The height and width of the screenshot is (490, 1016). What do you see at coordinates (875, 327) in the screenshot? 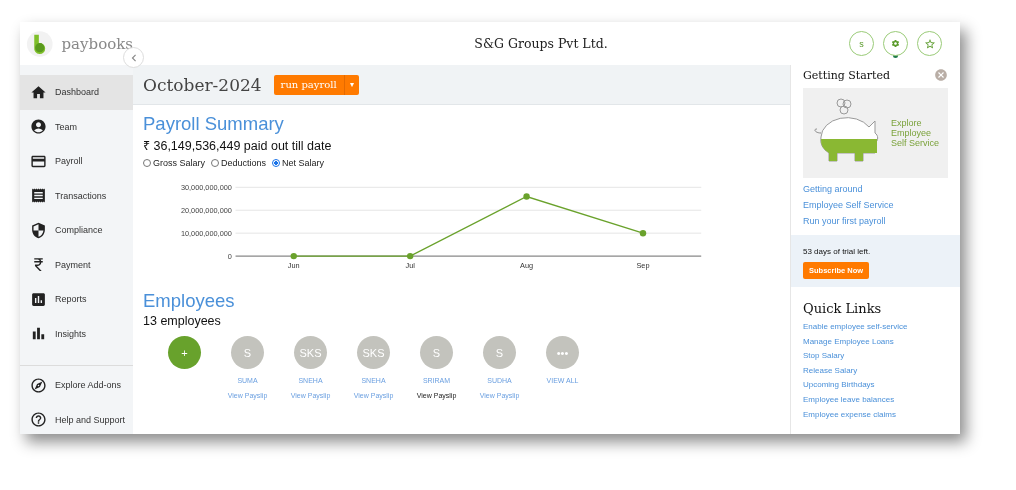
I see `quick-link: Enable employee self-service` at bounding box center [875, 327].